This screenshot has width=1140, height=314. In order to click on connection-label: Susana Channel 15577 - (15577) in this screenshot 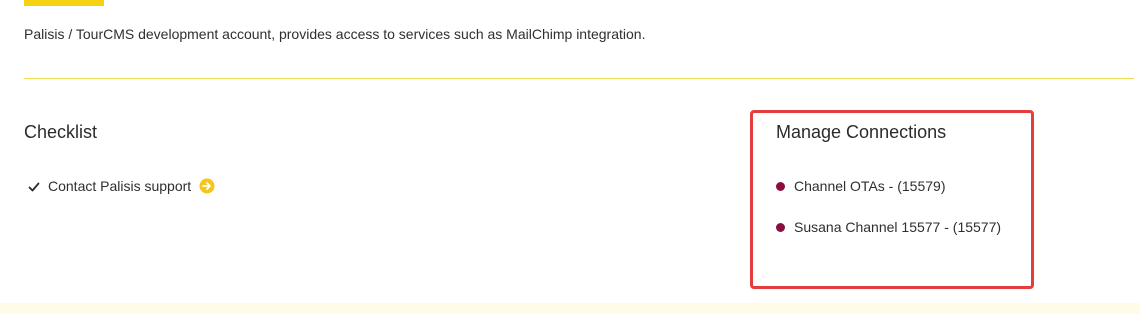, I will do `click(898, 227)`.